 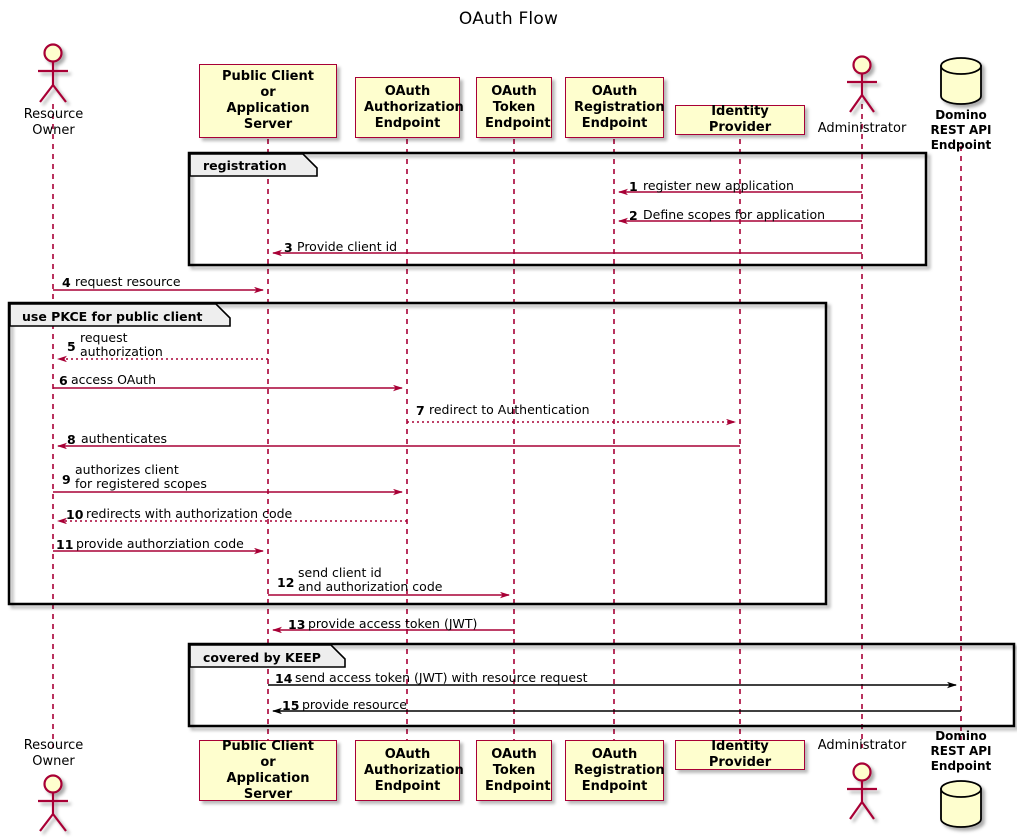 I want to click on db-label-domino-rest-api-top: Domino REST API Endpoint, so click(x=961, y=130).